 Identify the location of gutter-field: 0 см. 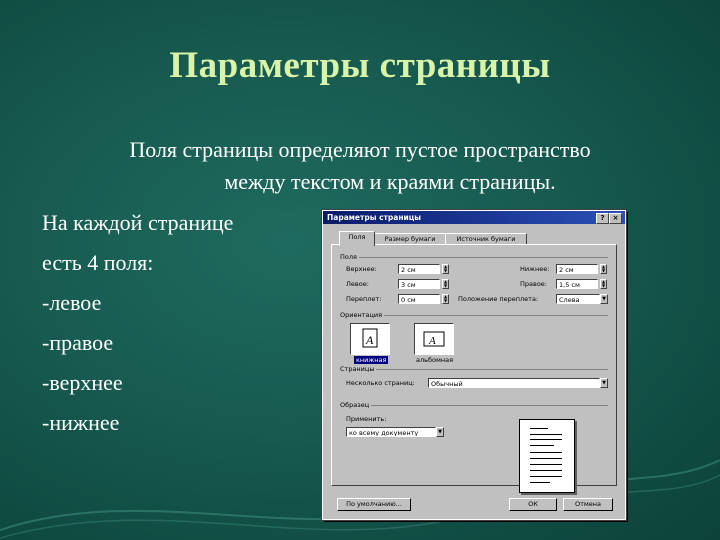
(419, 299).